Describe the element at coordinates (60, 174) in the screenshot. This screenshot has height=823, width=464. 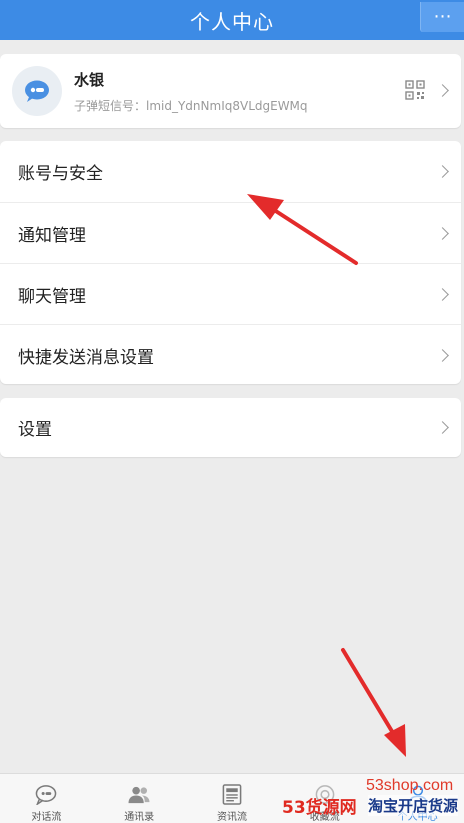
I see `menu-item-label: 账号与安全` at that location.